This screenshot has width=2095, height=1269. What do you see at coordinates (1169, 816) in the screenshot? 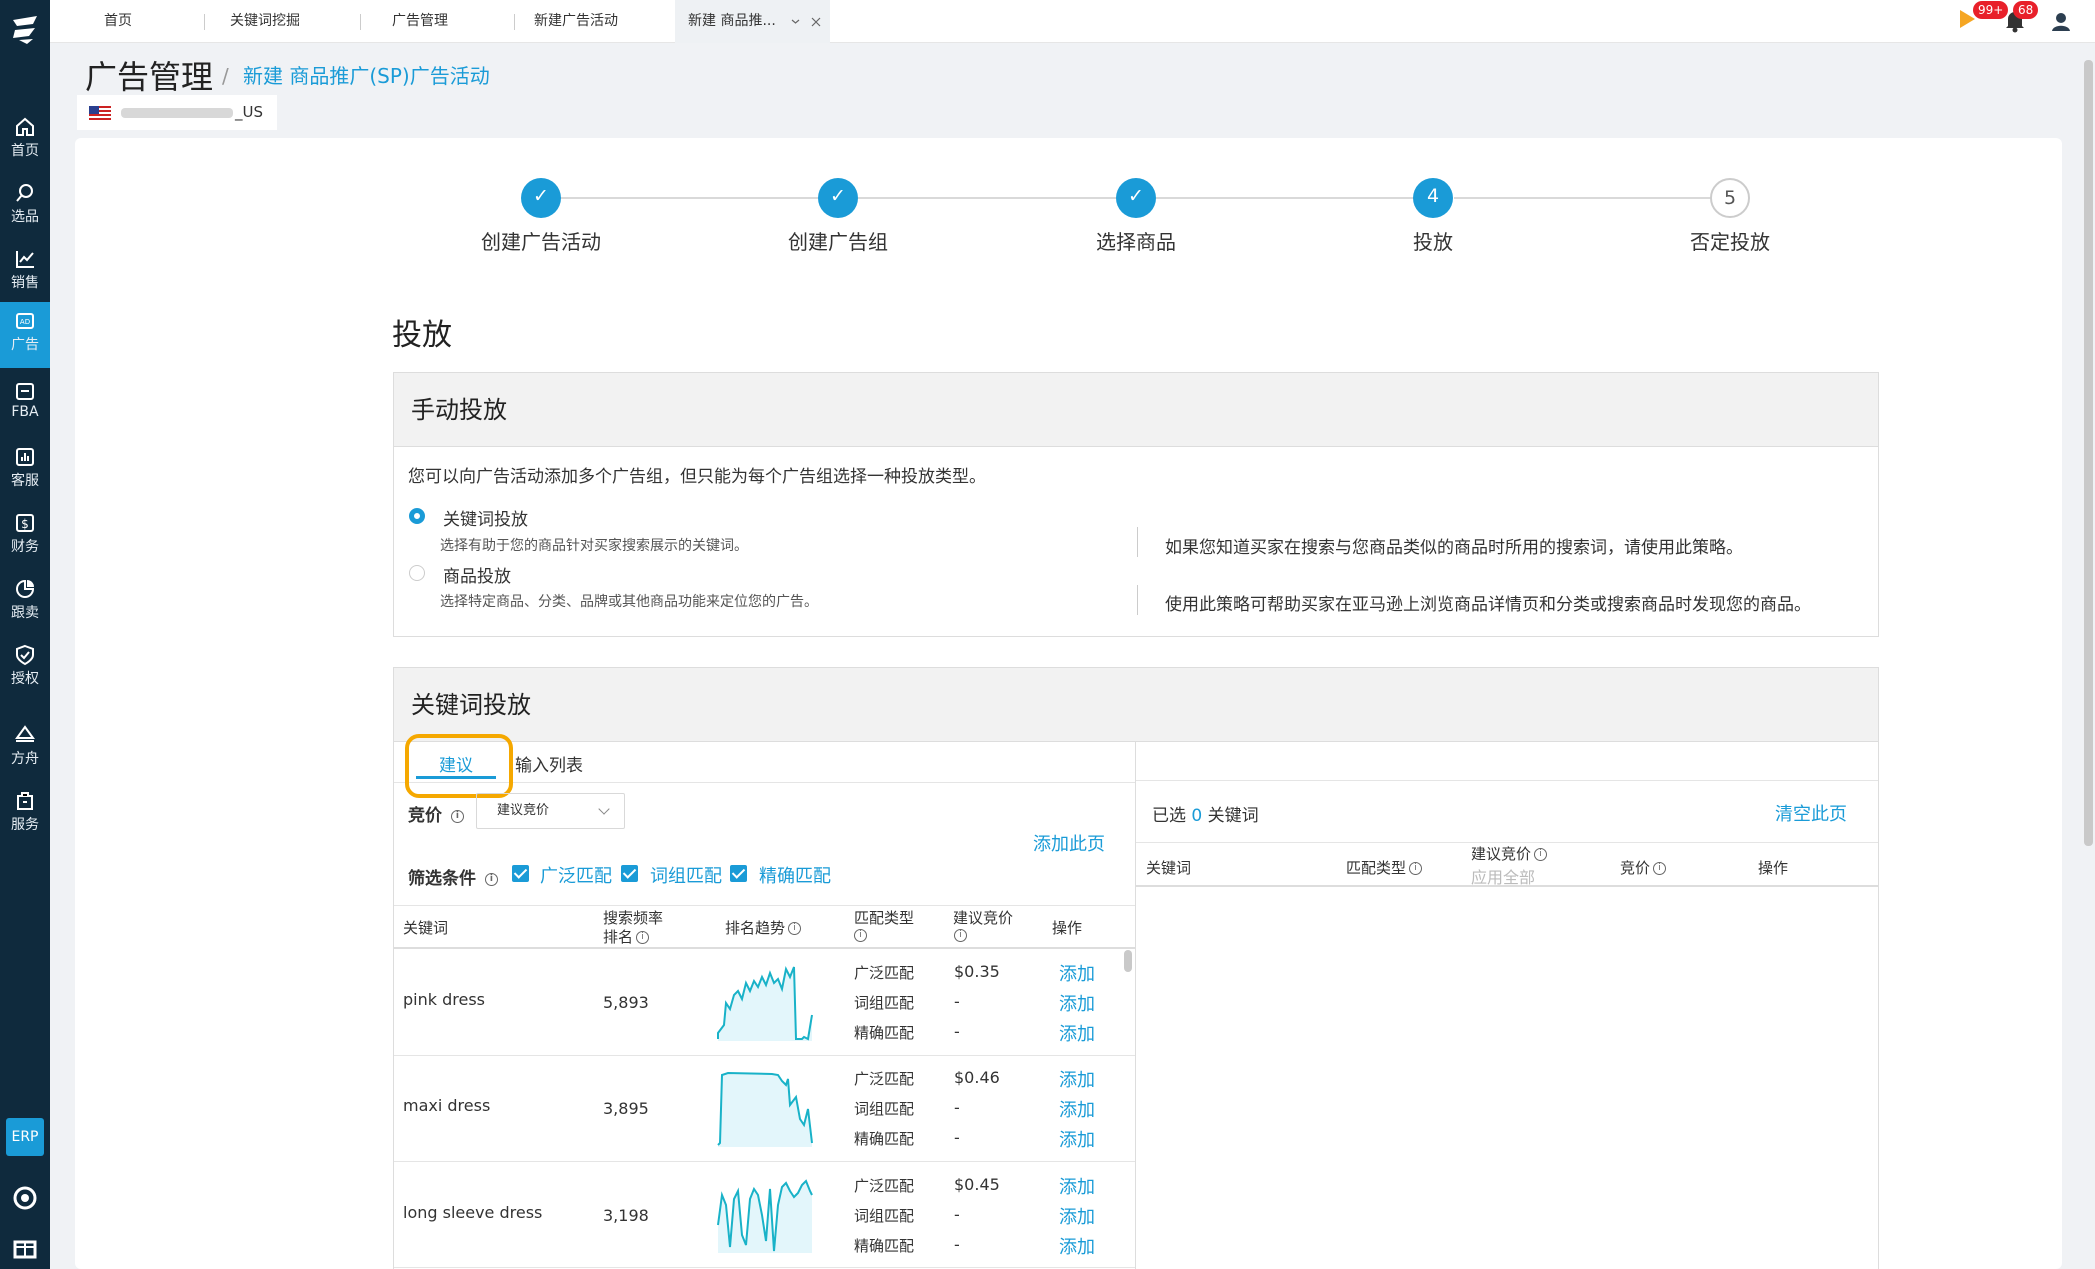
I see `selected-prefix: 已选` at bounding box center [1169, 816].